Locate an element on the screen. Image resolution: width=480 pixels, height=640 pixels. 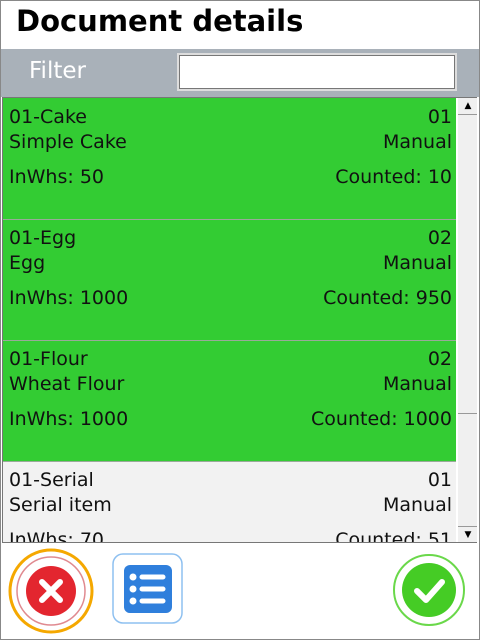
item-in-warehouse: InWhs: 70 is located at coordinates (56, 536).